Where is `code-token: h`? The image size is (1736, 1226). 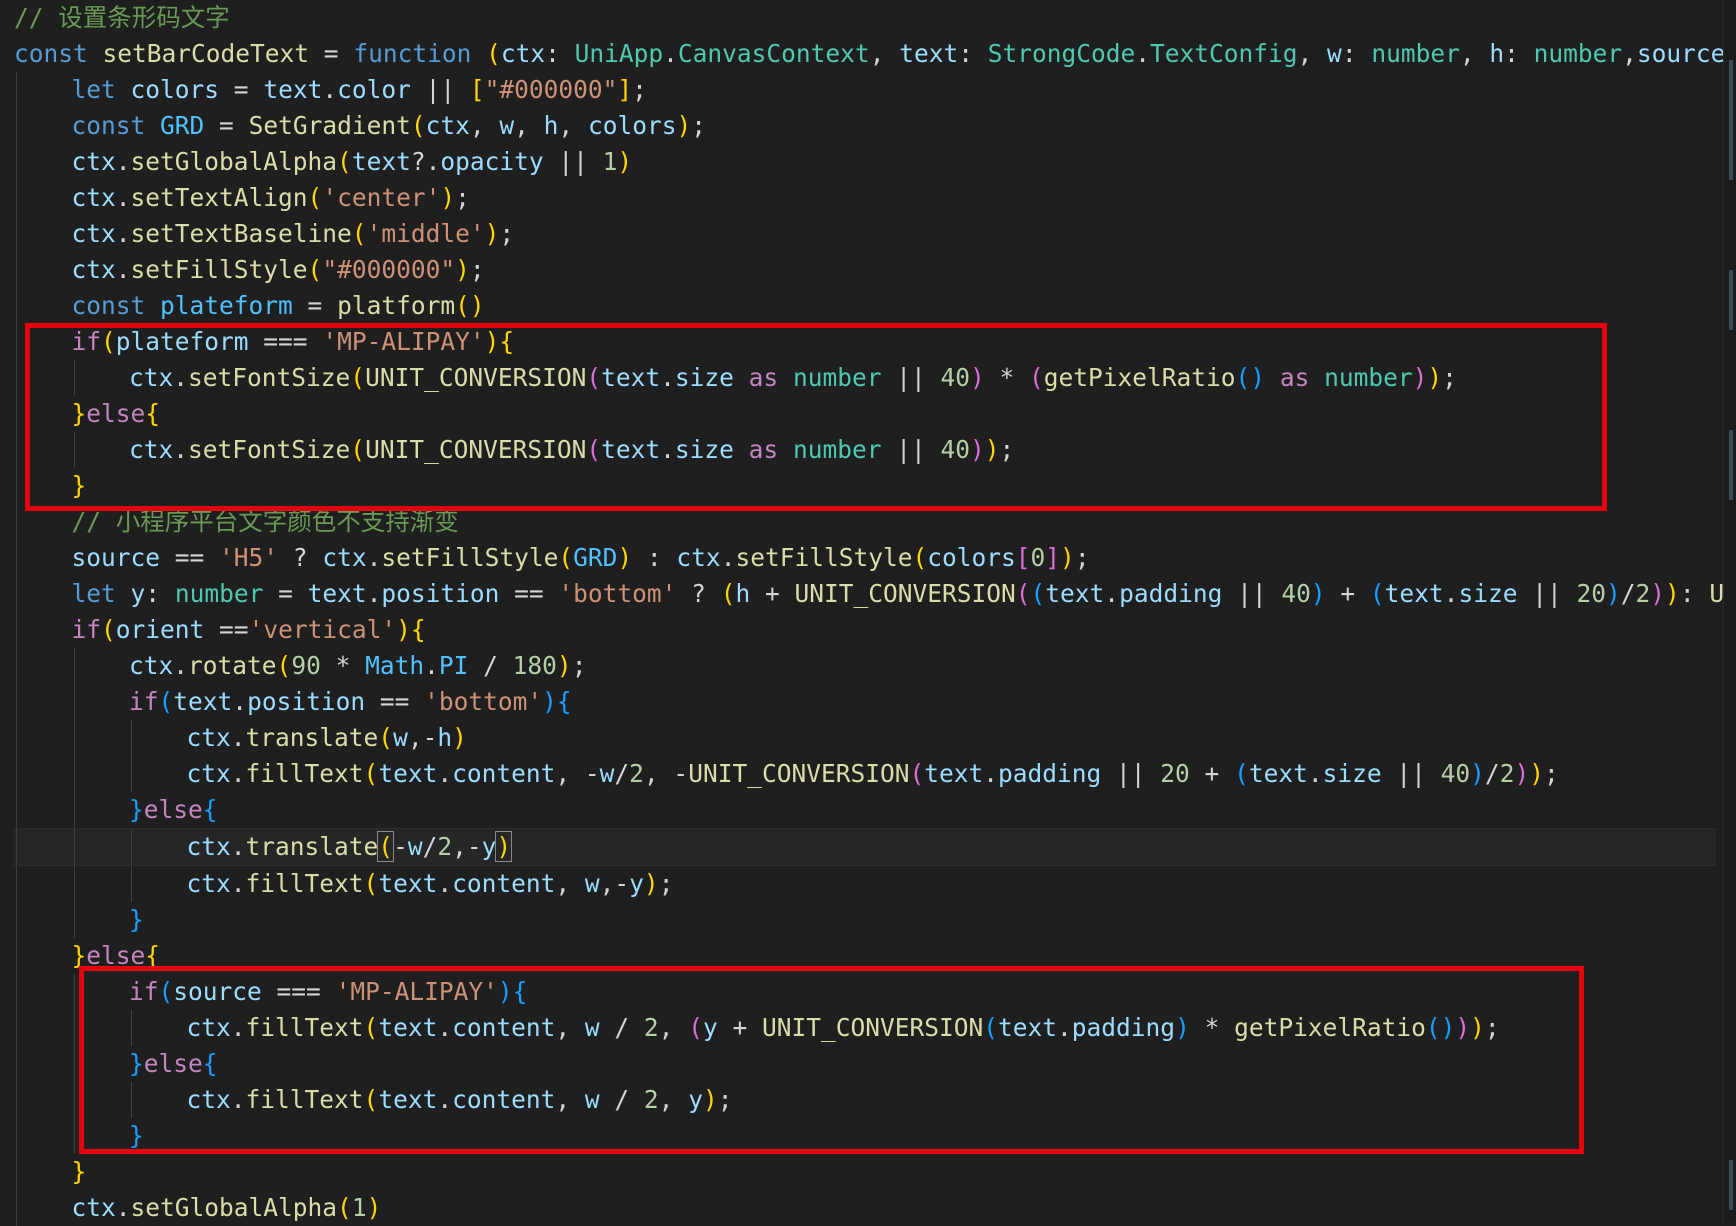
code-token: h is located at coordinates (551, 125).